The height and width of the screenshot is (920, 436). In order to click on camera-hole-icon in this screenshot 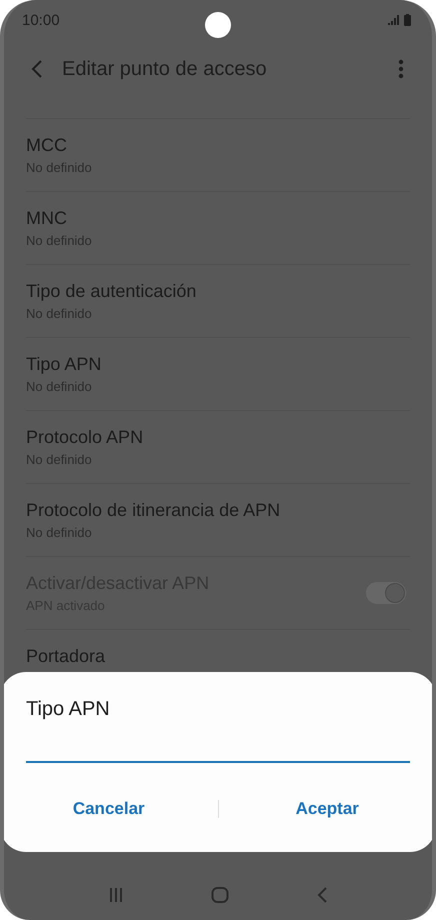, I will do `click(218, 25)`.